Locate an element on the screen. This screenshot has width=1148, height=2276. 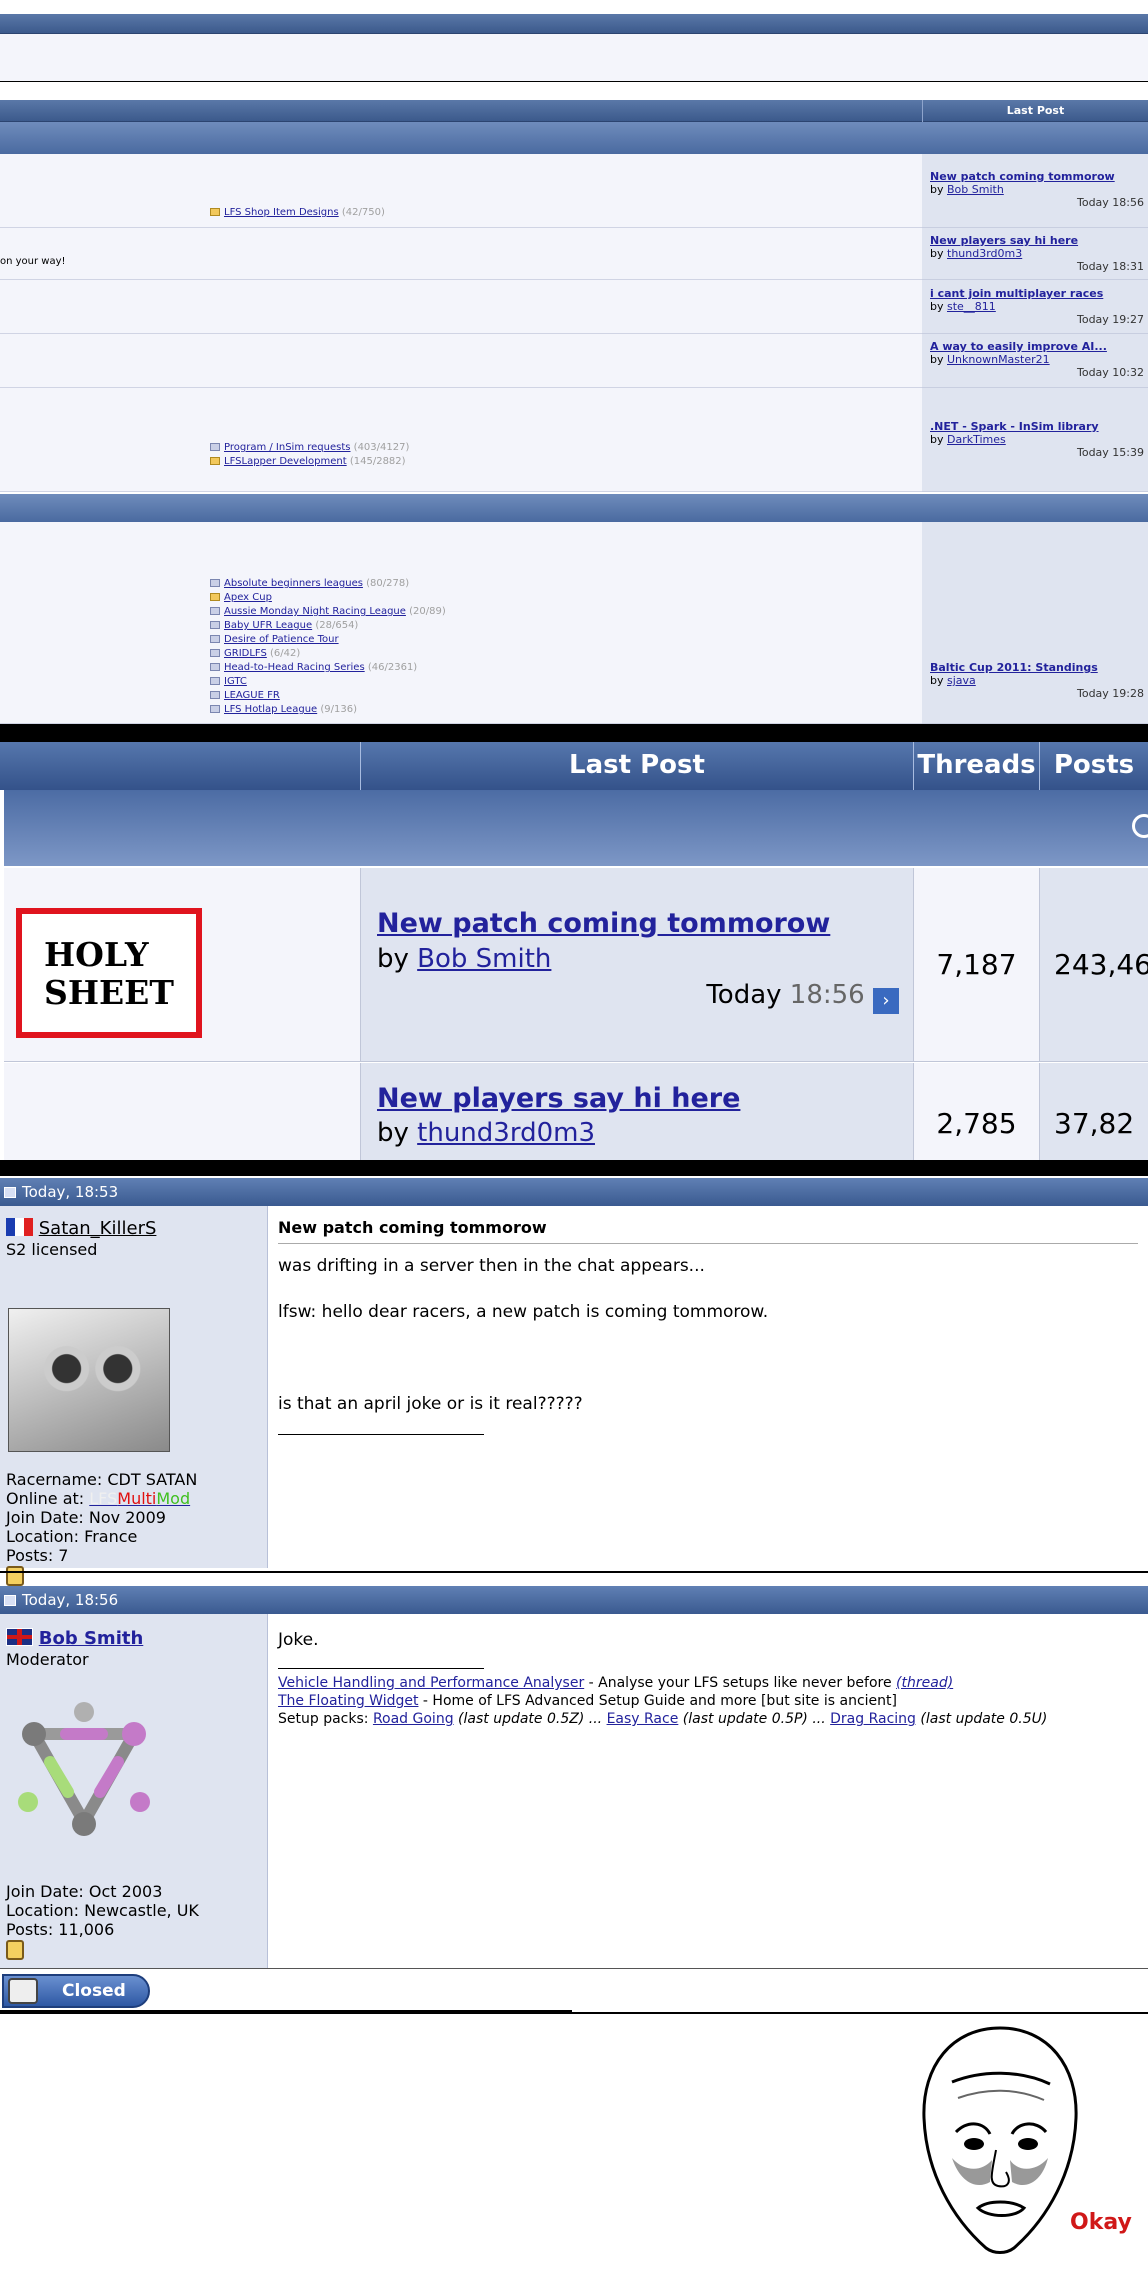
subforum-link: Program / InSim requests (403/4127) is located at coordinates (309, 448).